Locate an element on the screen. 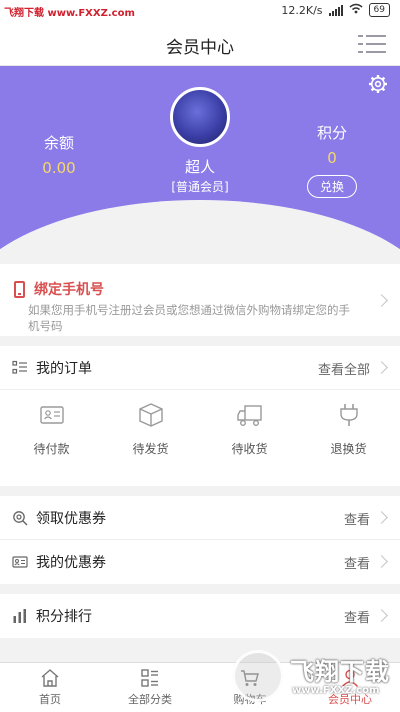  wallet-card-icon is located at coordinates (51, 415).